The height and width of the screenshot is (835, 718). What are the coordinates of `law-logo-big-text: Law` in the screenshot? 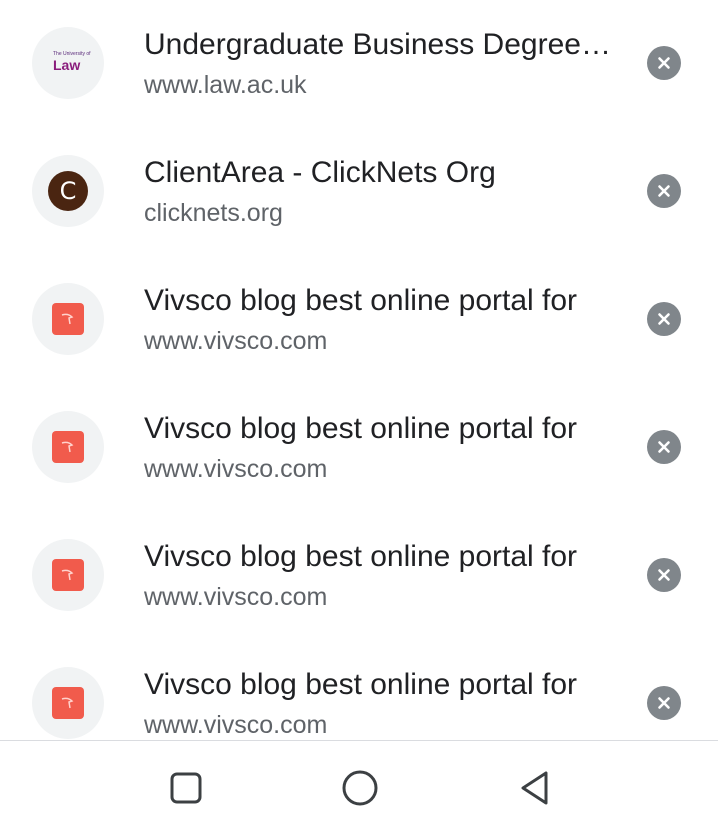 It's located at (67, 65).